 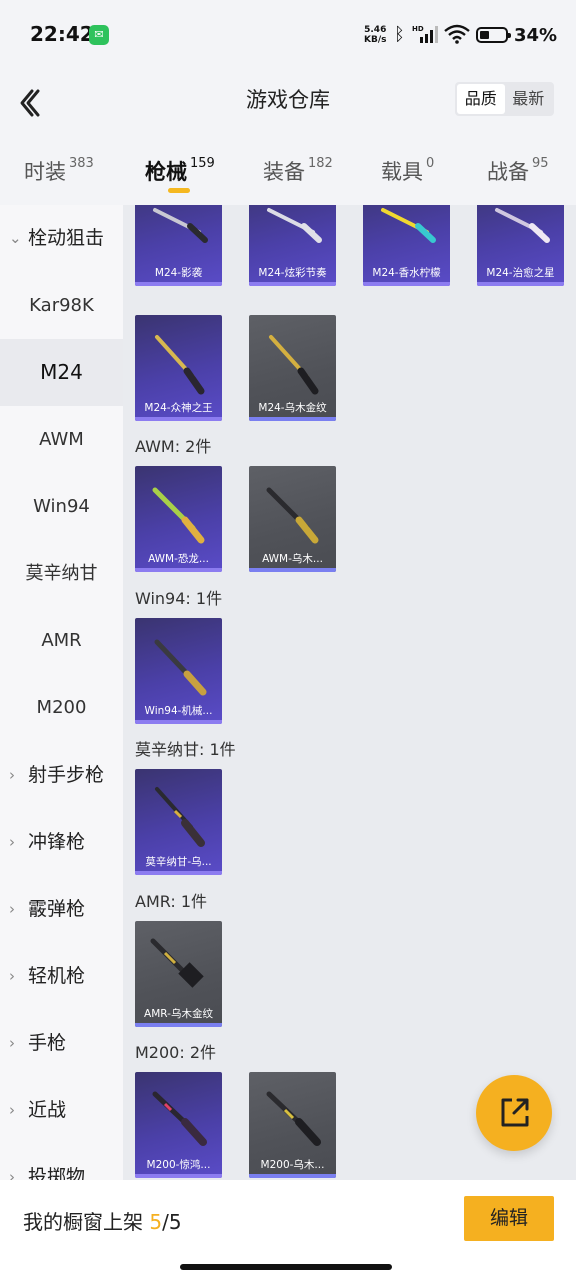 I want to click on sidebar-category-pistol: › 手枪, so click(x=61, y=1043).